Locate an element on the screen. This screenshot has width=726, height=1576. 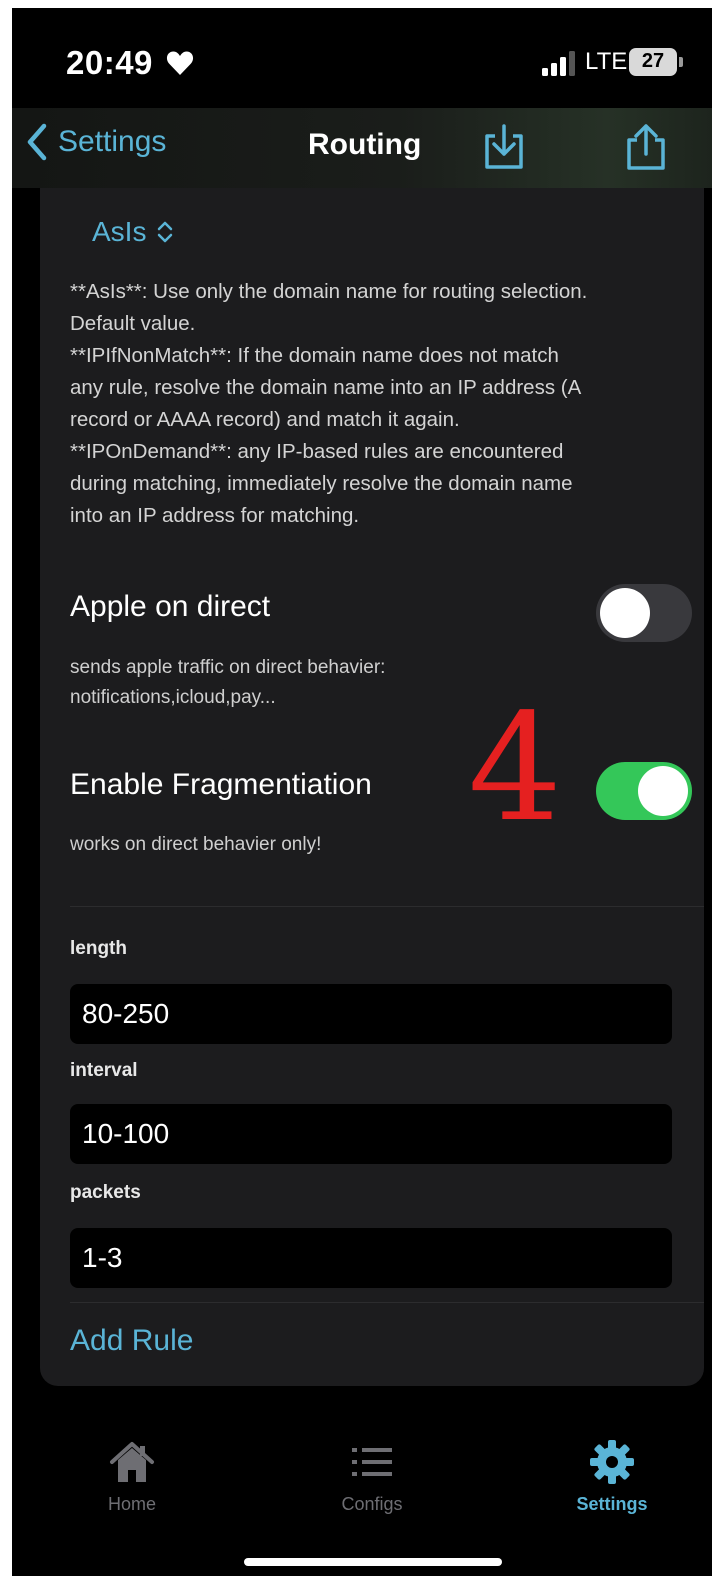
length-label: length is located at coordinates (98, 948).